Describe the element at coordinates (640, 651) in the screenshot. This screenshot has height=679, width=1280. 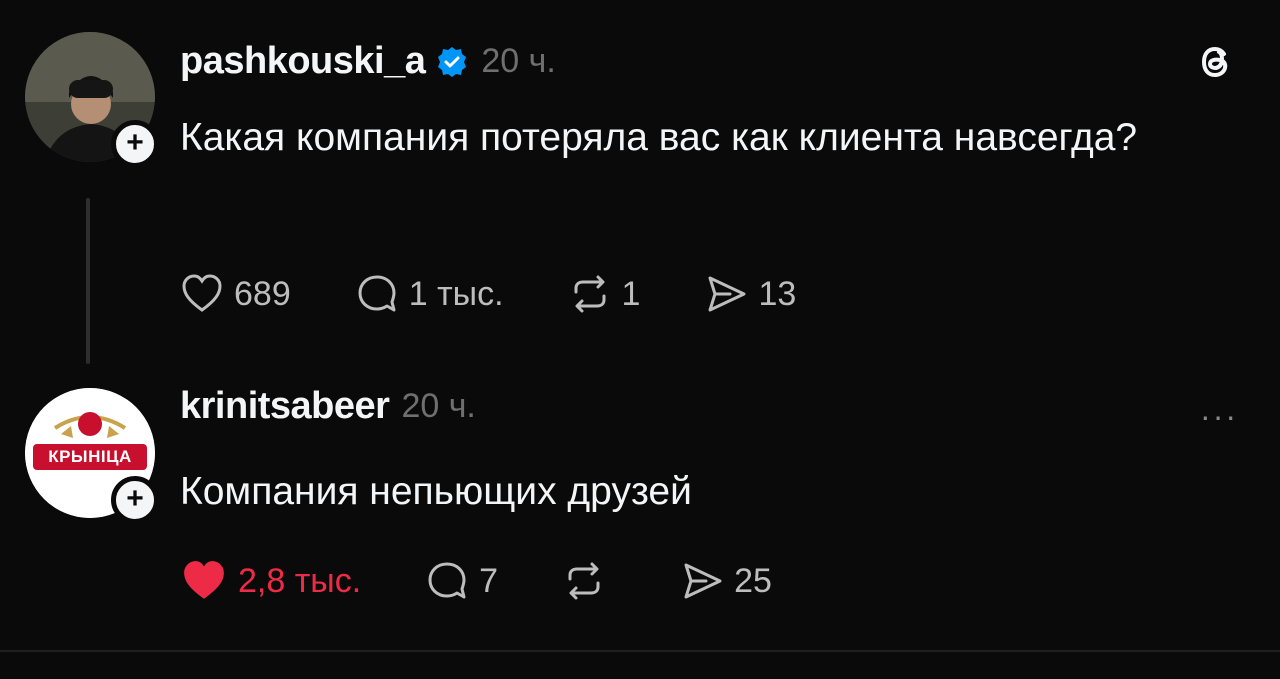
I see `divider` at that location.